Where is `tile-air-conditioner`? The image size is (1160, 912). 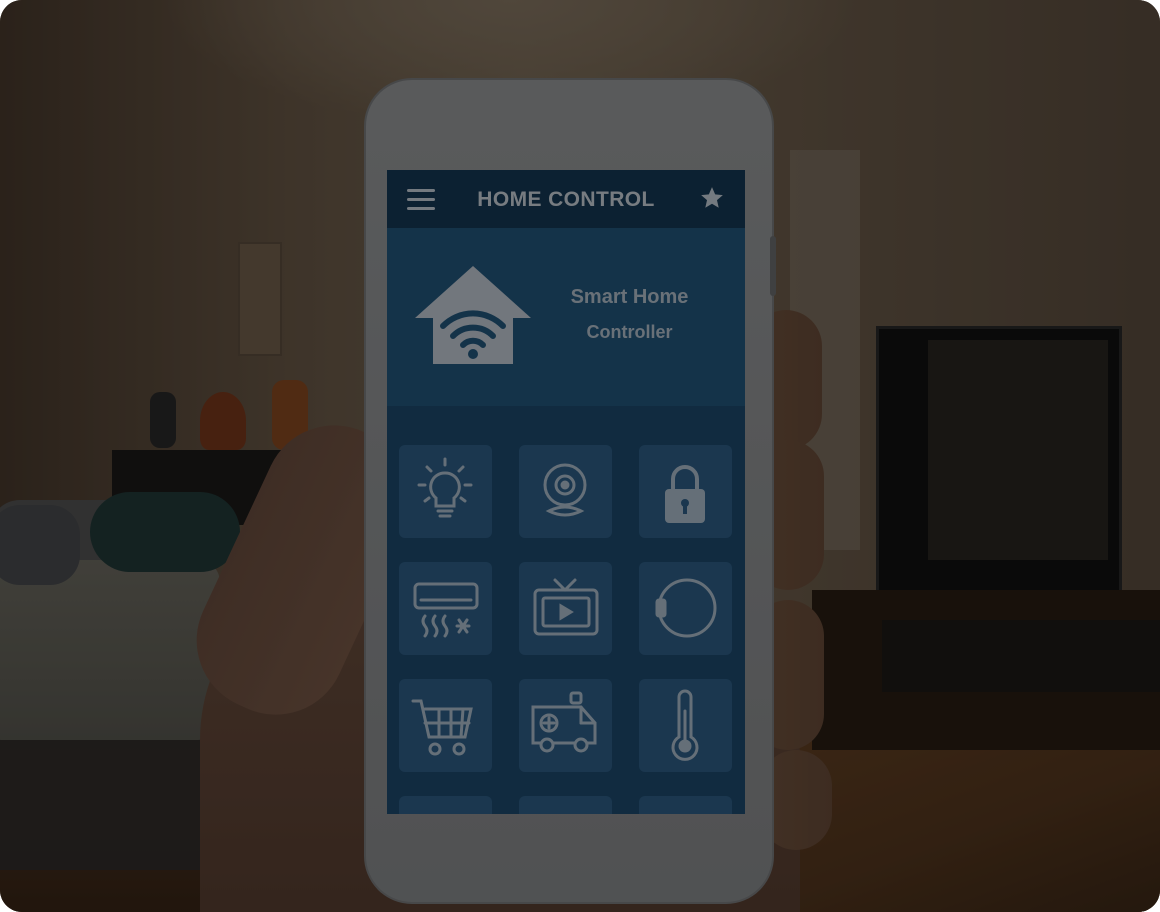
tile-air-conditioner is located at coordinates (445, 608).